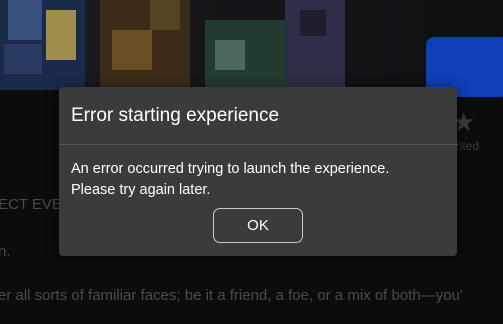  I want to click on description-text: n., so click(5, 251).